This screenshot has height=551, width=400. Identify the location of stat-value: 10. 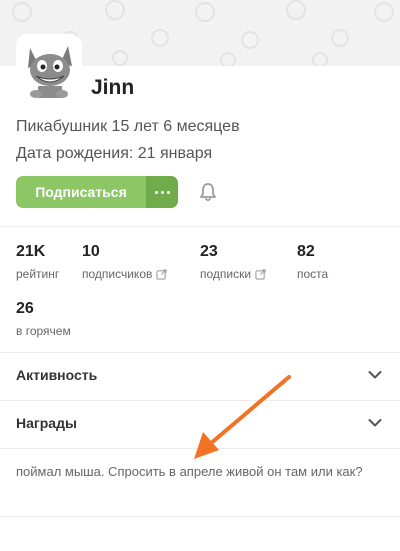
(91, 251).